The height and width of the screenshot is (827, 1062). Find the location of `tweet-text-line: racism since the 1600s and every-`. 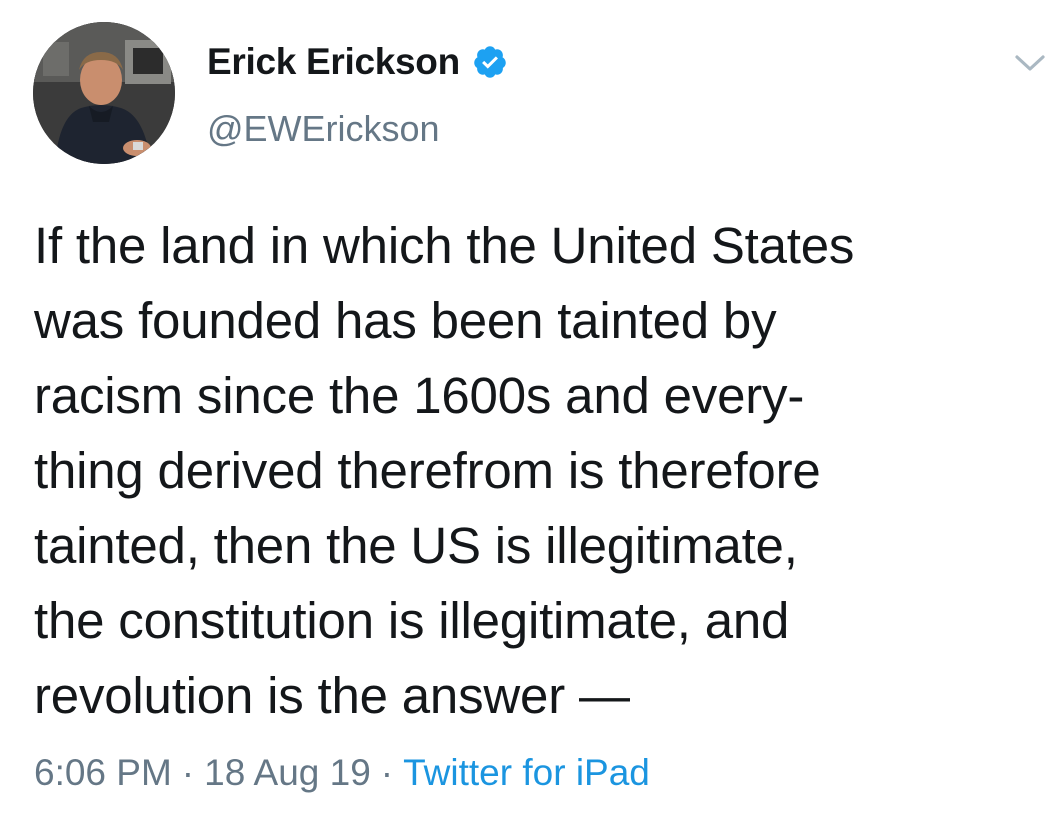

tweet-text-line: racism since the 1600s and every- is located at coordinates (419, 395).